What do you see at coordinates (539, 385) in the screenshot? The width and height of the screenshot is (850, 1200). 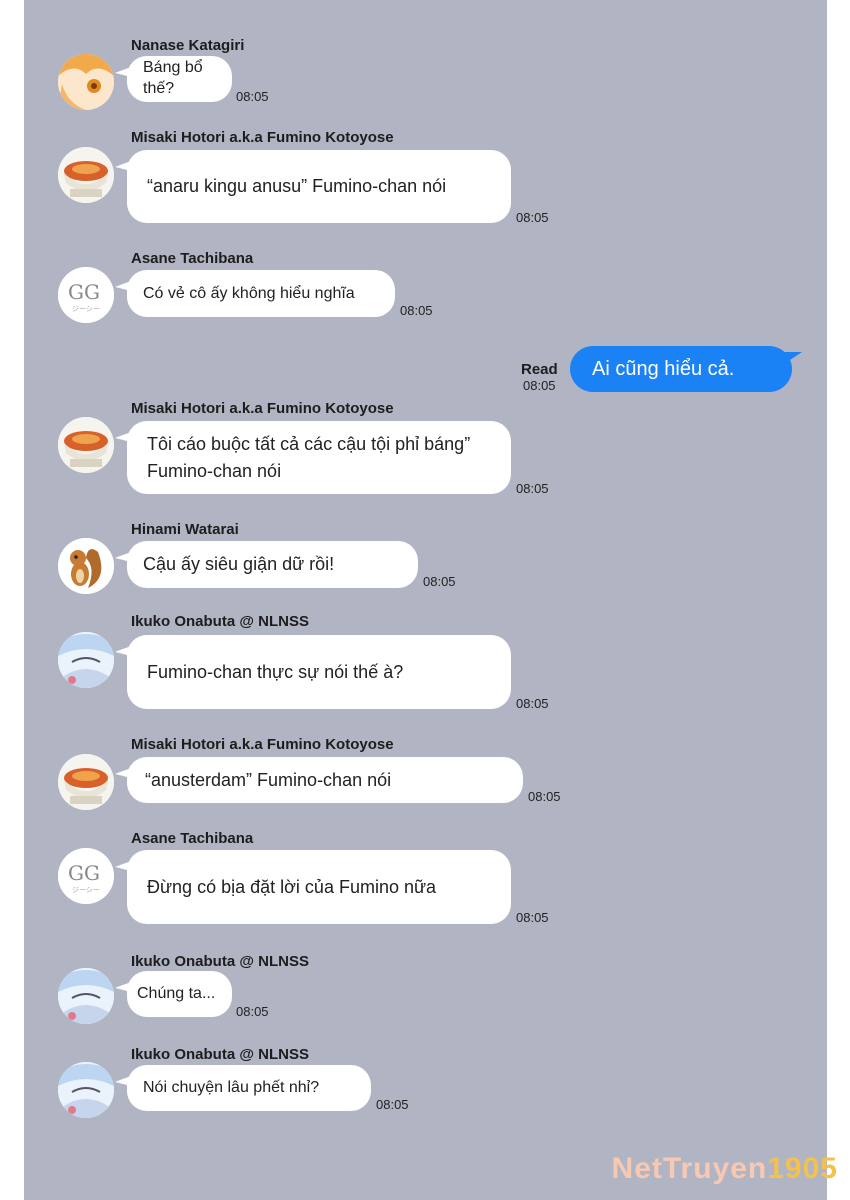 I see `own-message-time: 08:05` at bounding box center [539, 385].